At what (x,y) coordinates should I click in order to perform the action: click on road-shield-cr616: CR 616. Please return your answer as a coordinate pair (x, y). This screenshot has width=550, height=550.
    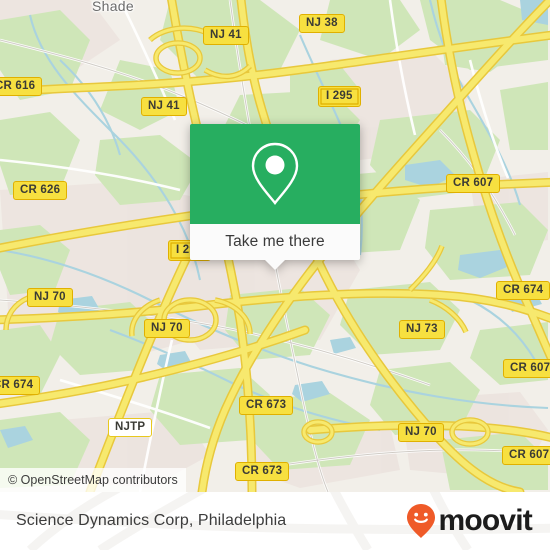
    Looking at the image, I should click on (21, 86).